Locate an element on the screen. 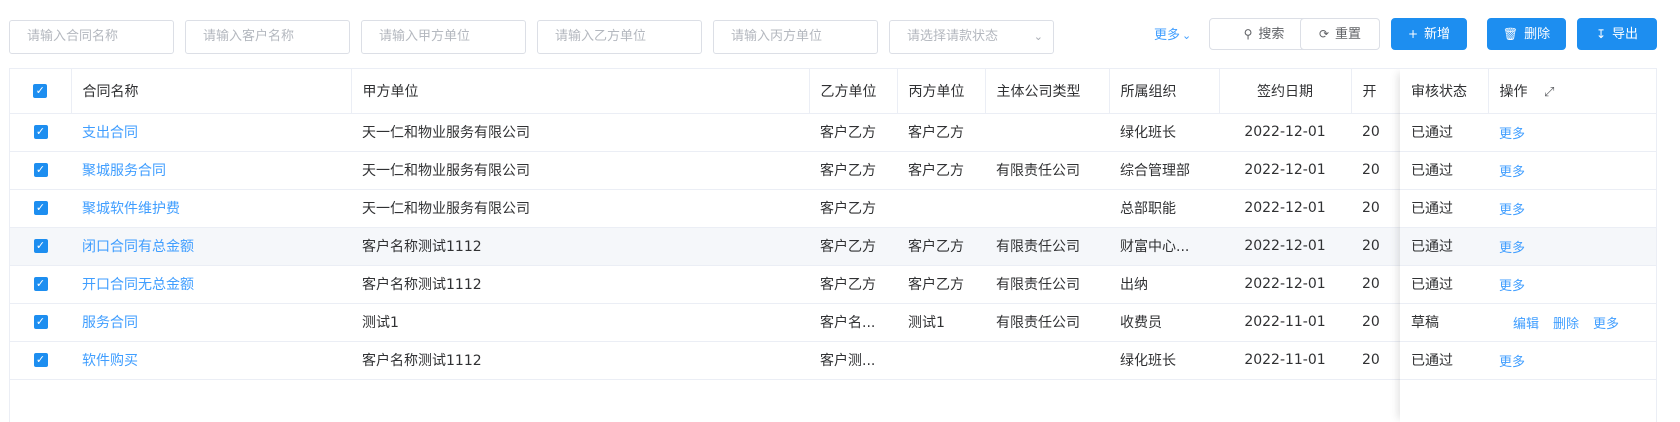  cell-review-status: 草稿 is located at coordinates (1444, 322).